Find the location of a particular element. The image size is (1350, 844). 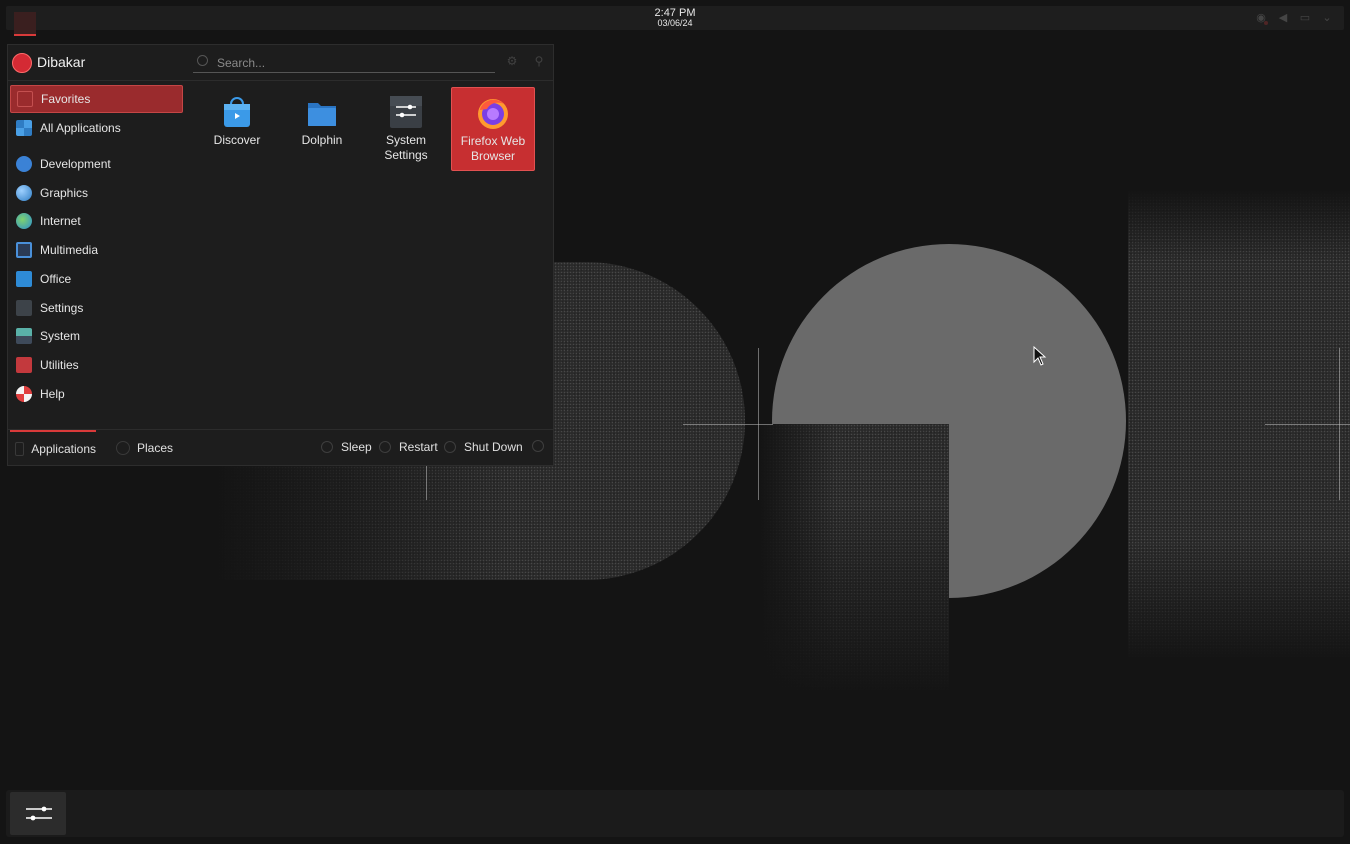

folder-icon is located at coordinates (322, 112).